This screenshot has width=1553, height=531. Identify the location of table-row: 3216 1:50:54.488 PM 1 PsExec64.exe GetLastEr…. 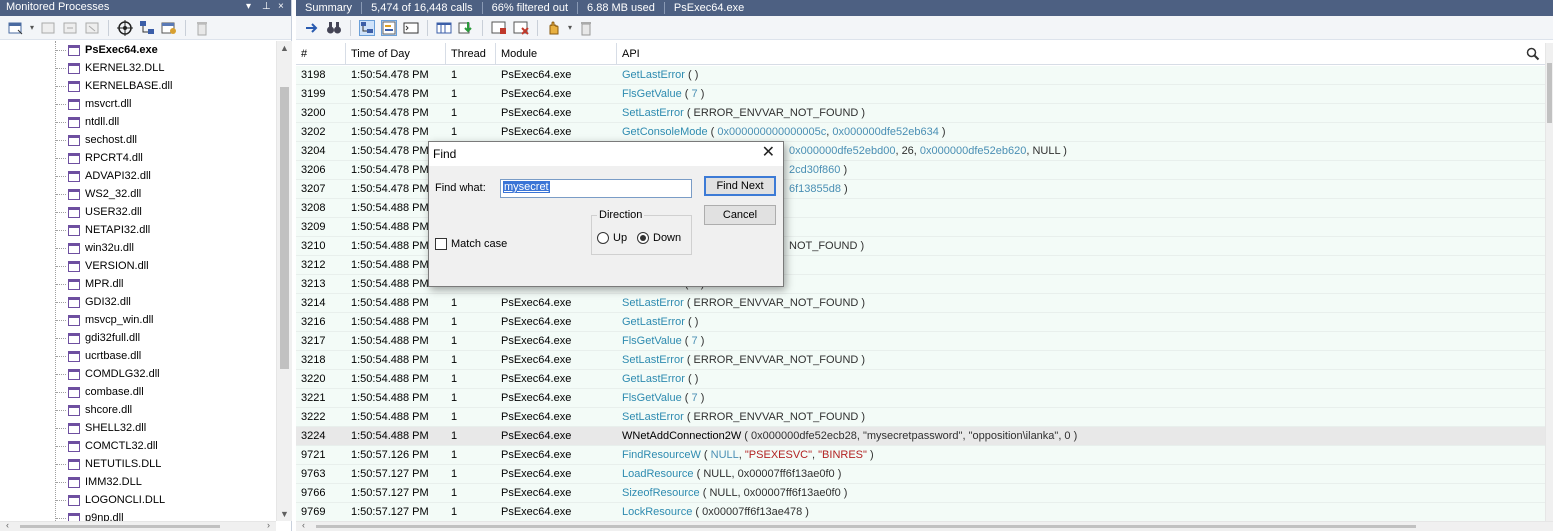
(921, 322).